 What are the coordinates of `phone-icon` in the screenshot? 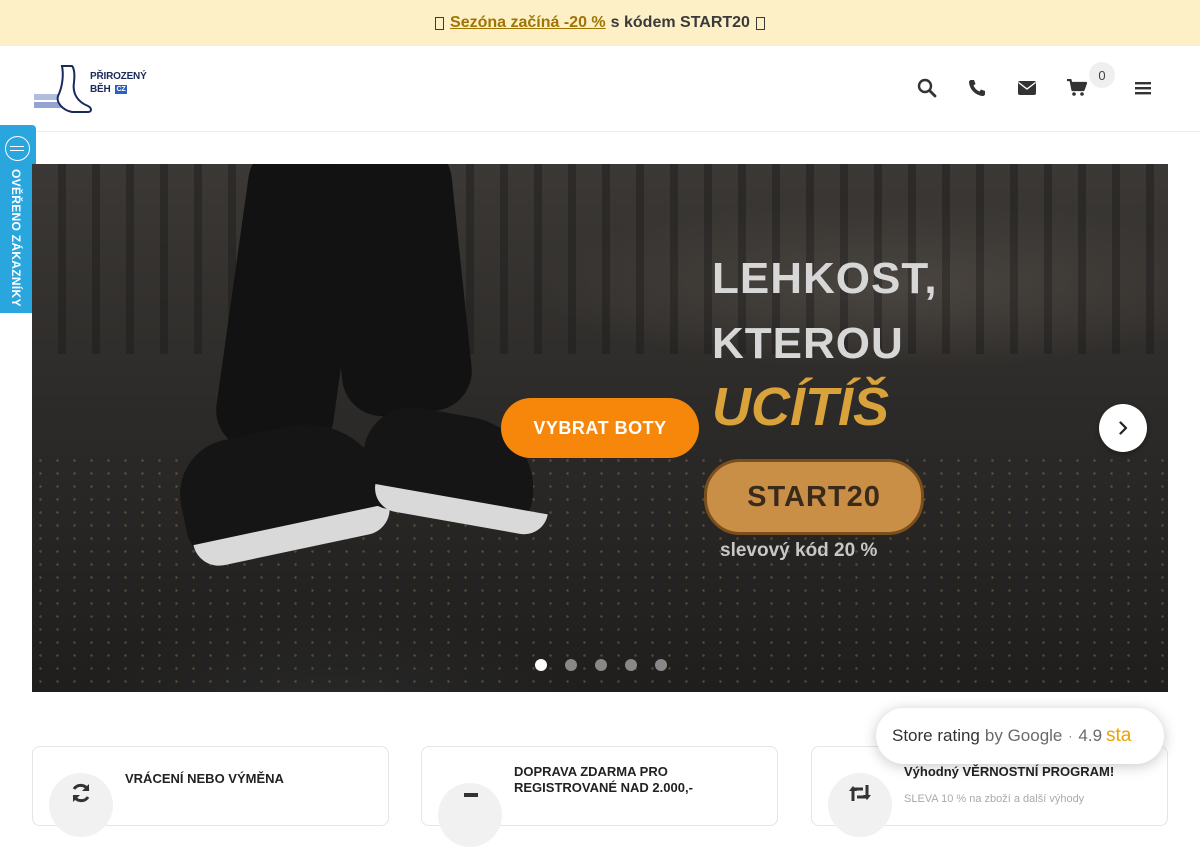 It's located at (977, 88).